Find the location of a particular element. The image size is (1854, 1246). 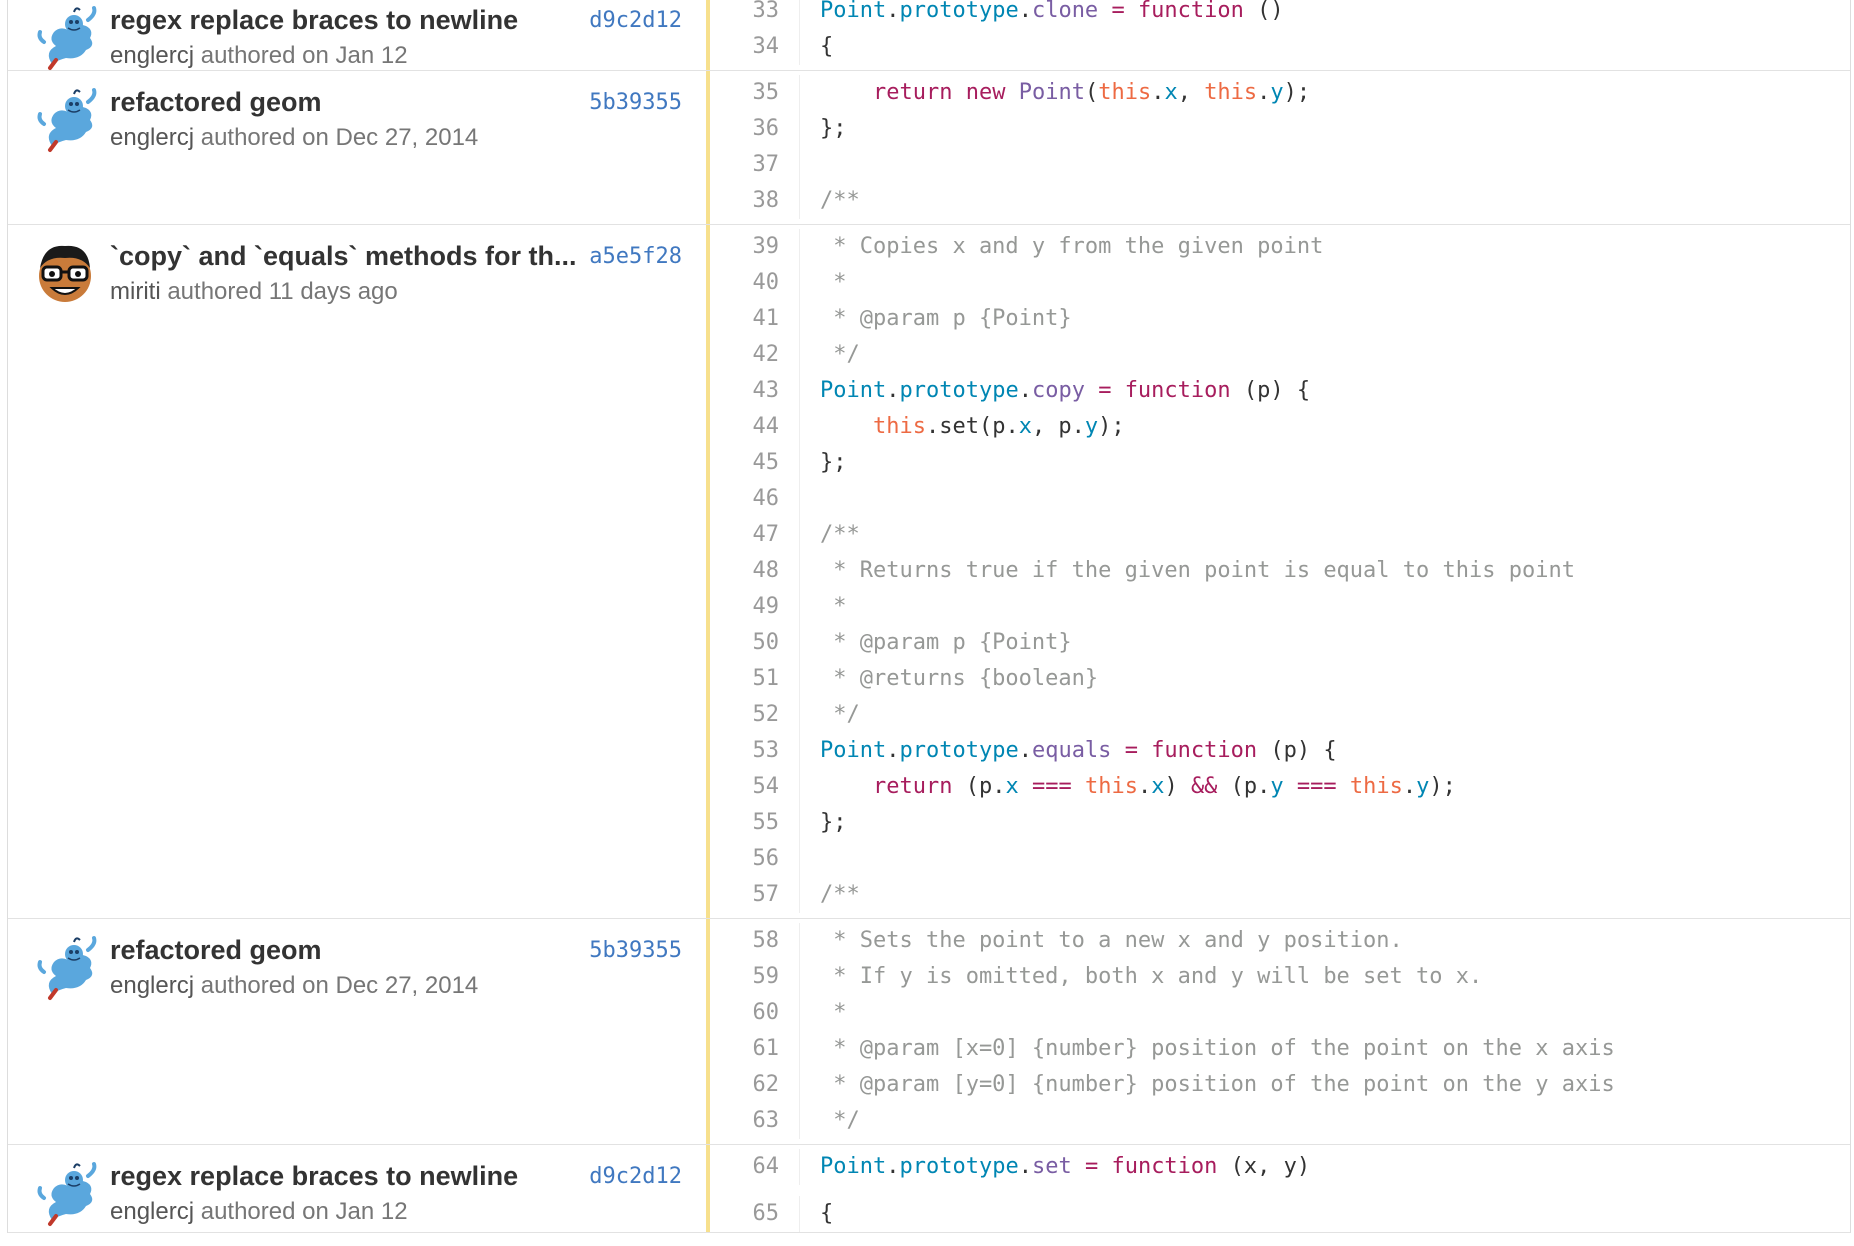

line-number: 40 is located at coordinates (755, 283).